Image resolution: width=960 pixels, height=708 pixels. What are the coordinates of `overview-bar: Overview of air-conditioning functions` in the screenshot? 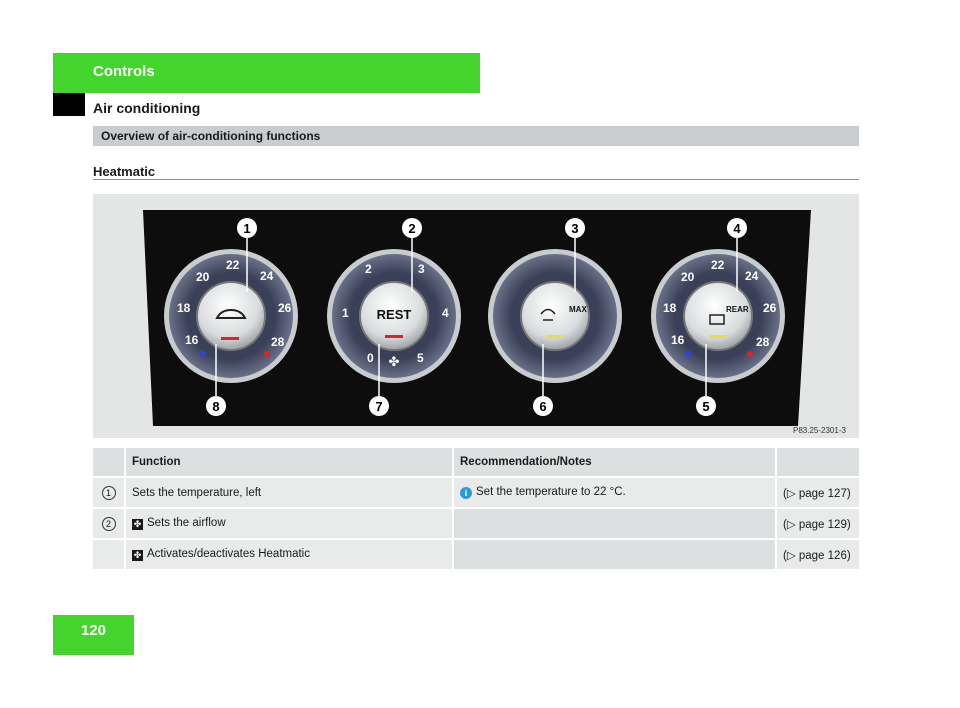 It's located at (476, 136).